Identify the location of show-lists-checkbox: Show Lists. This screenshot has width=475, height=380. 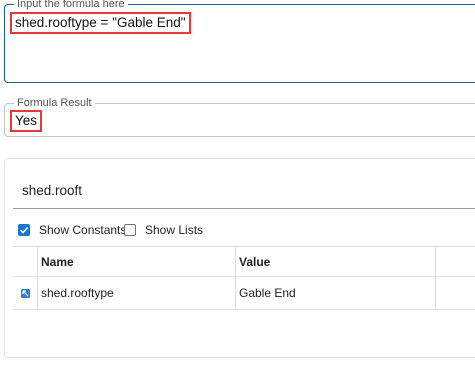
(163, 230).